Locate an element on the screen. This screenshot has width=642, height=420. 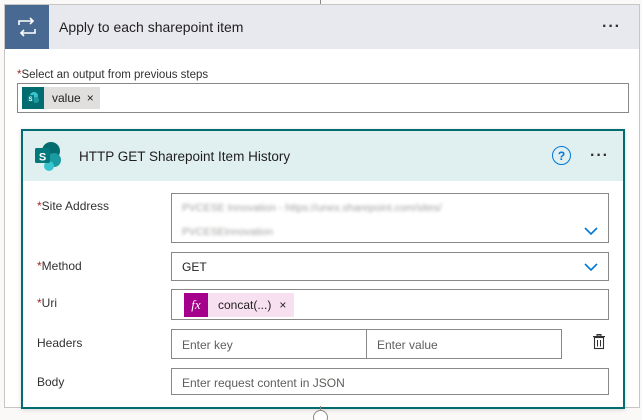
uri-field: fx concat(...) × is located at coordinates (390, 304).